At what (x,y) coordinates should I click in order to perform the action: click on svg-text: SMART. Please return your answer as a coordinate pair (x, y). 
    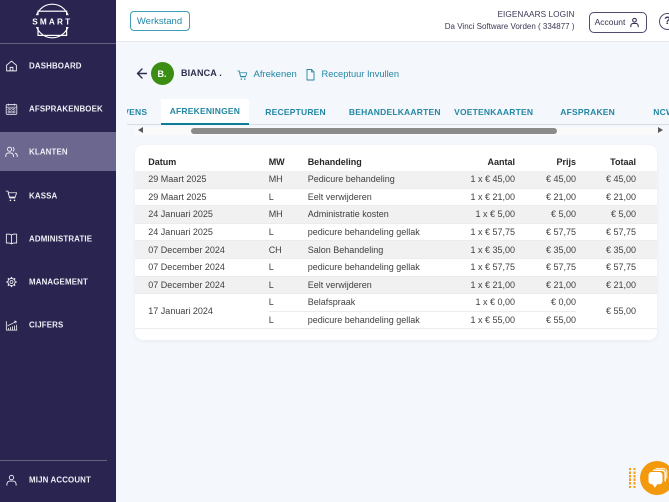
    Looking at the image, I should click on (52, 22).